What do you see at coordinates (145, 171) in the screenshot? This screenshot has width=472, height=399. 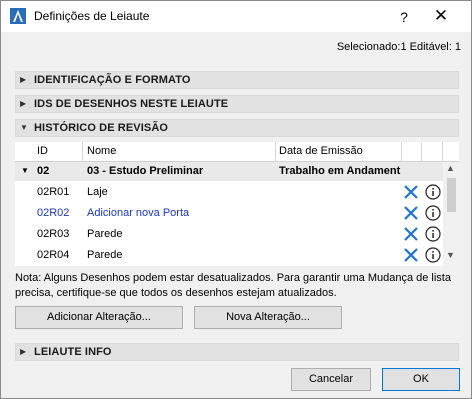 I see `group-name: 03 - Estudo Preliminar` at bounding box center [145, 171].